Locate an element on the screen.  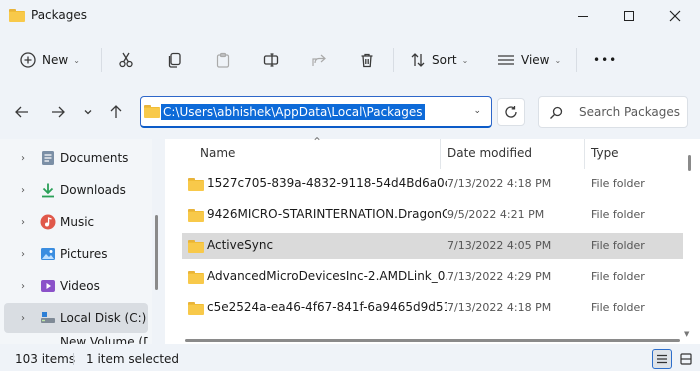
sidebar-item-documents: › Documents is located at coordinates (76, 158).